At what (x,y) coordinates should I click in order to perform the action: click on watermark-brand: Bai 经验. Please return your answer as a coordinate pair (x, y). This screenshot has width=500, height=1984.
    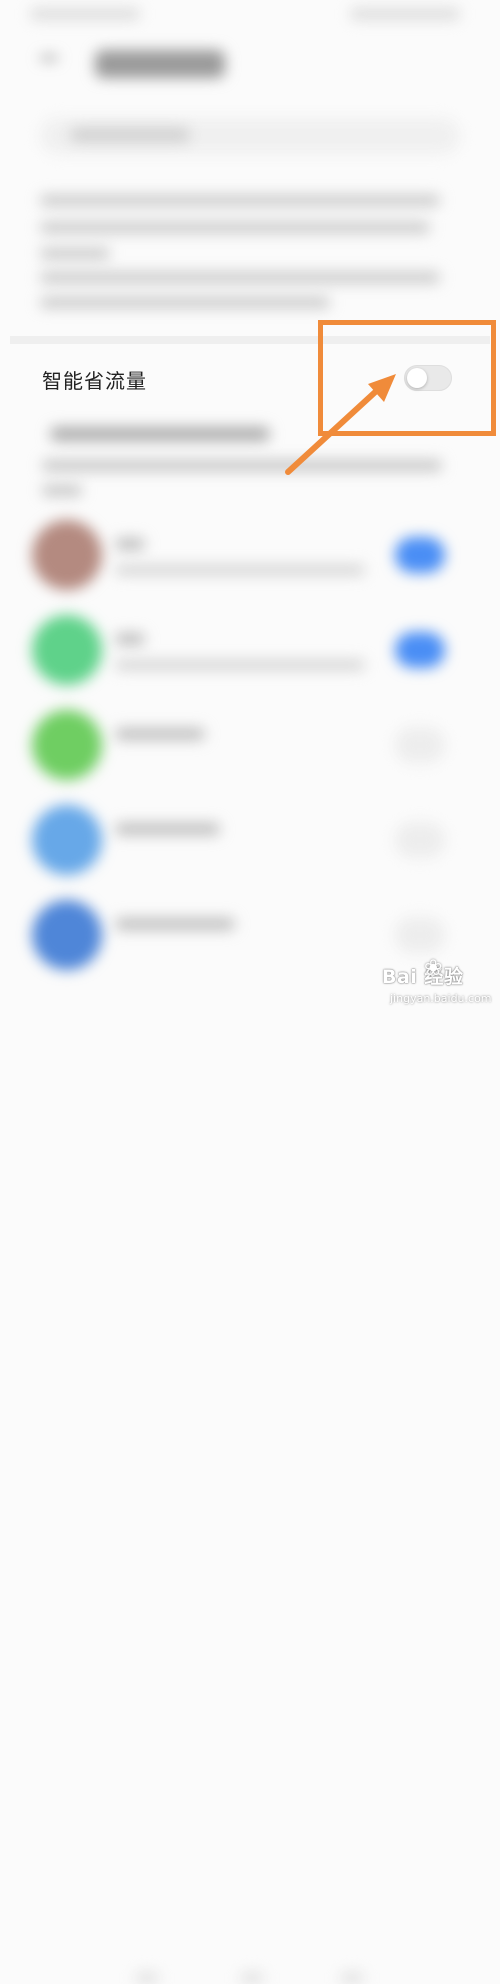
    Looking at the image, I should click on (423, 977).